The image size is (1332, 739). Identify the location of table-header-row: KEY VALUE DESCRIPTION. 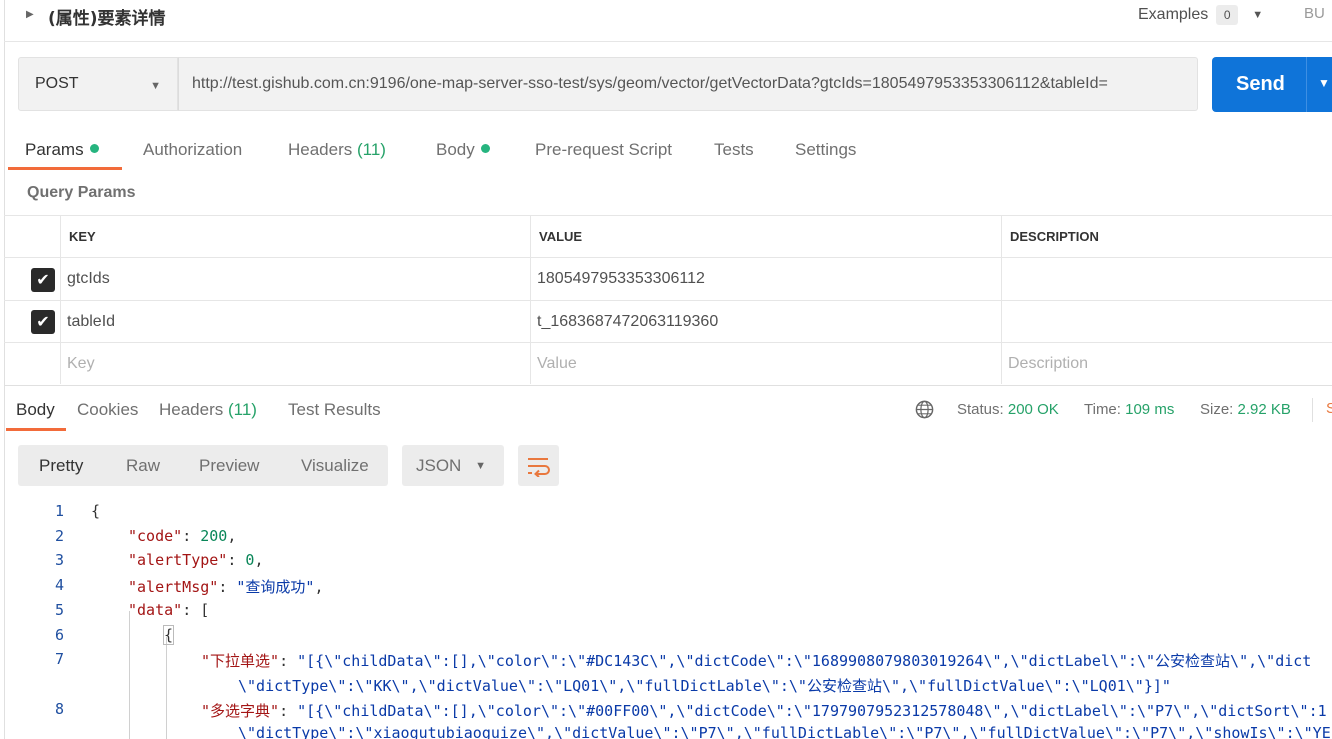
(668, 236).